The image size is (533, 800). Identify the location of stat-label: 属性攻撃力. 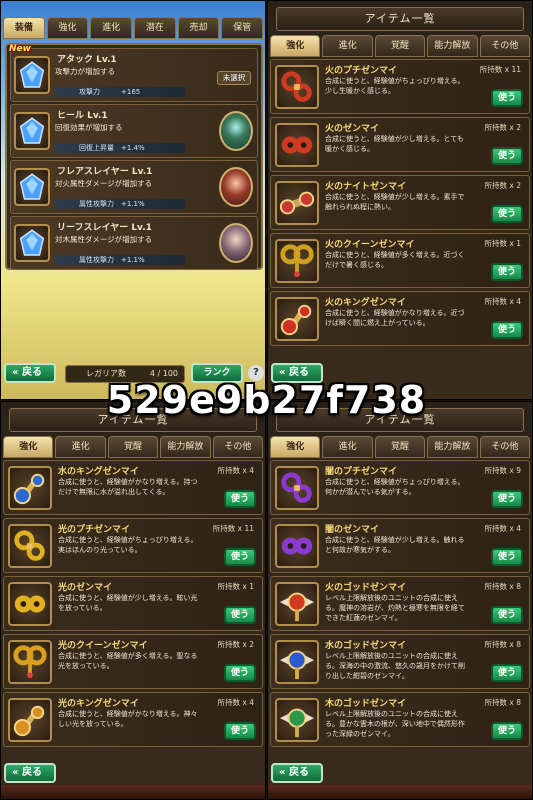
(96, 204).